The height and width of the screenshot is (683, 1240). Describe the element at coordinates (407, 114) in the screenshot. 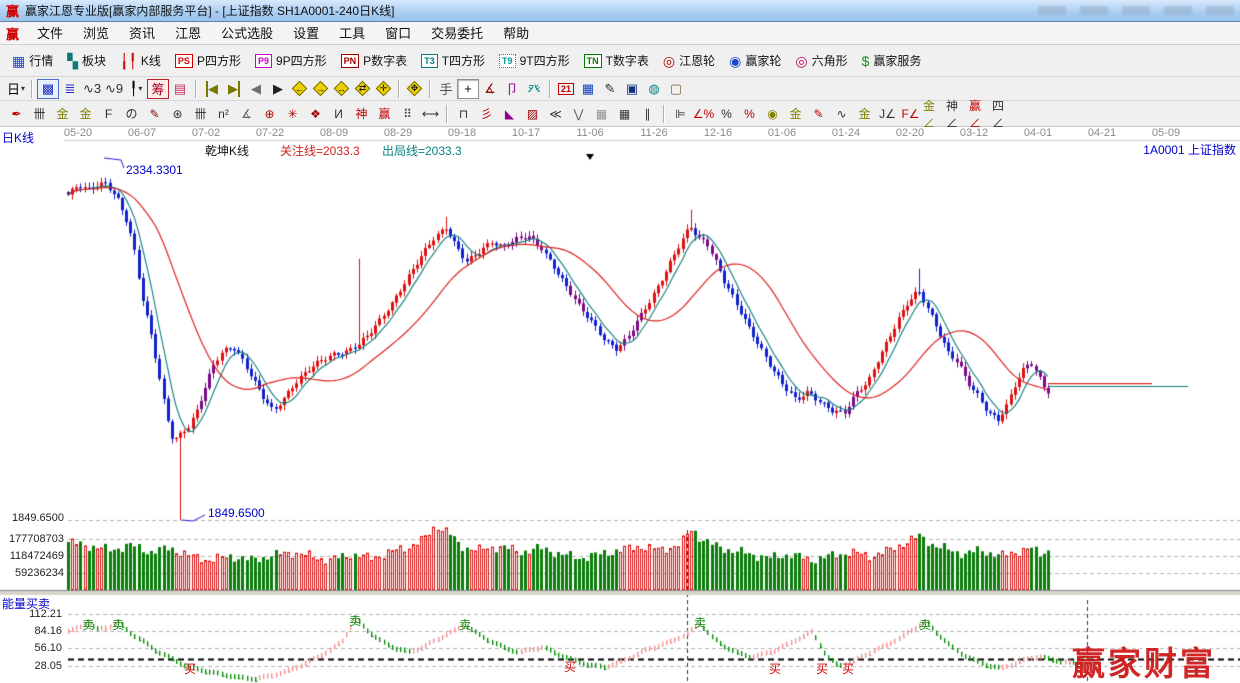

I see `toolbar-button-grid-123: ⠿` at that location.